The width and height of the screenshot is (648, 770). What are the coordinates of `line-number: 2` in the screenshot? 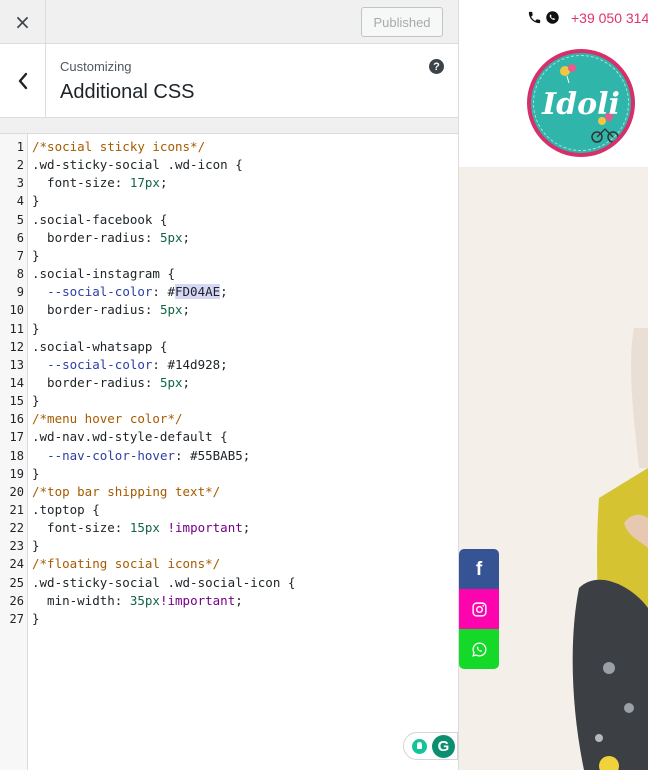 It's located at (20, 165).